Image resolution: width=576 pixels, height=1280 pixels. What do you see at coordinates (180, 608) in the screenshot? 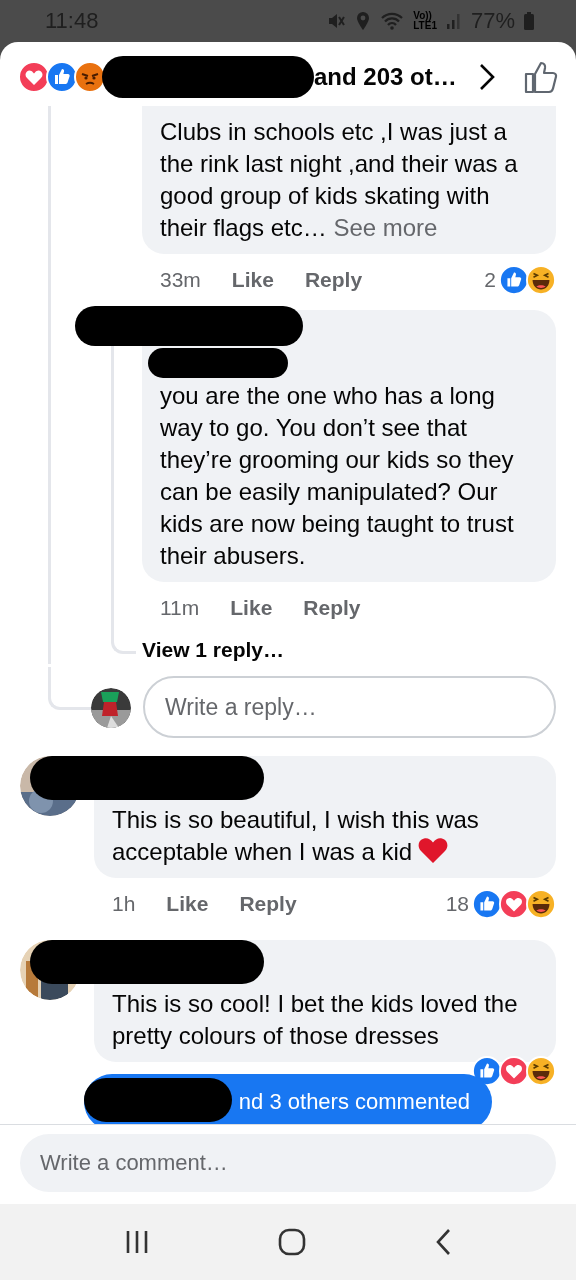
I see `comment-time: 11m` at bounding box center [180, 608].